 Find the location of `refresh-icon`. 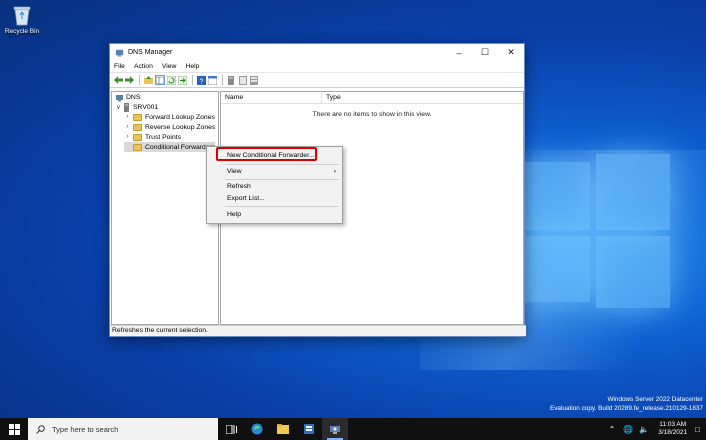

refresh-icon is located at coordinates (171, 80).